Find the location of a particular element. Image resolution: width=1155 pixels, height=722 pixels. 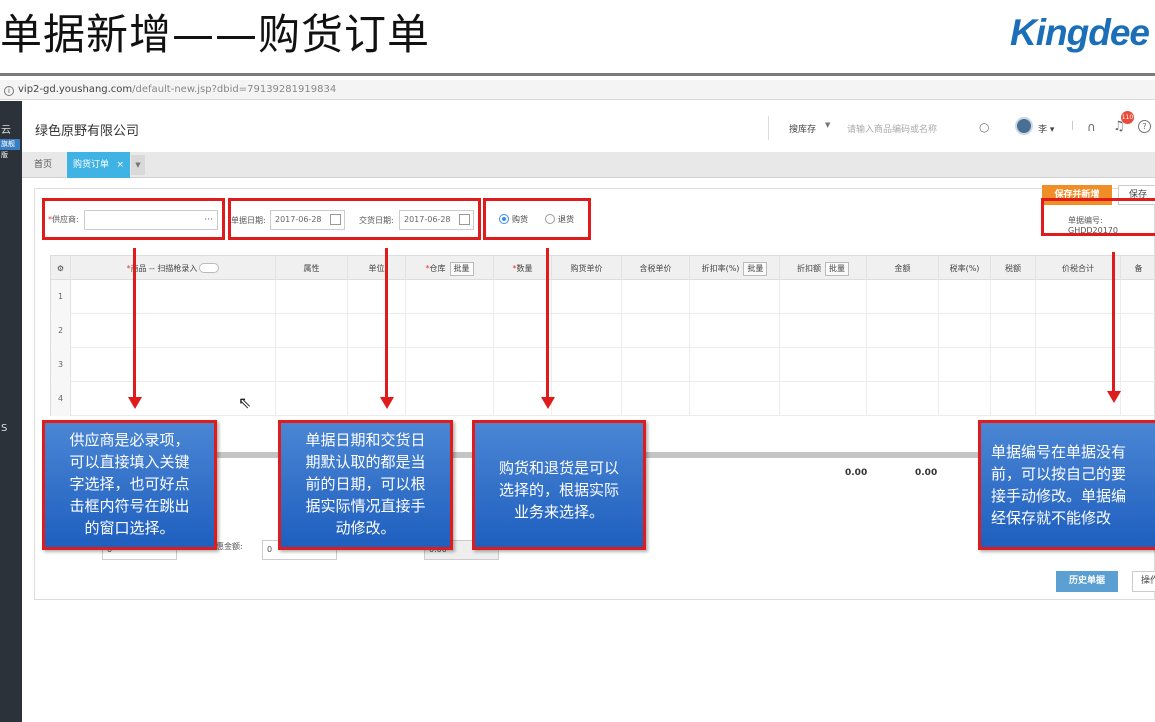

col-attribute: 属性 is located at coordinates (312, 268).